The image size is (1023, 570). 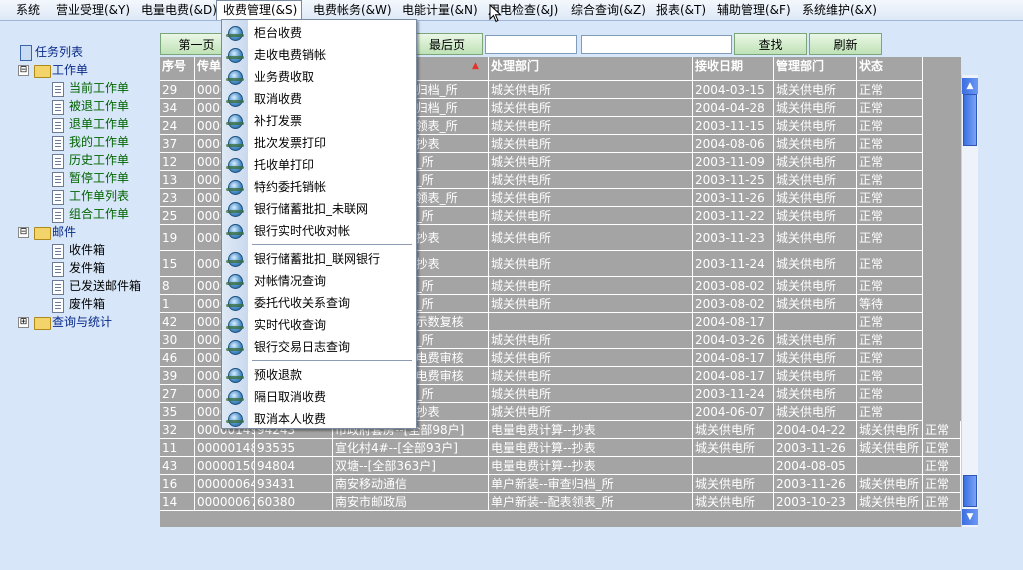 I want to click on menu-item-group1-7: 特约委托销帐, so click(x=319, y=187).